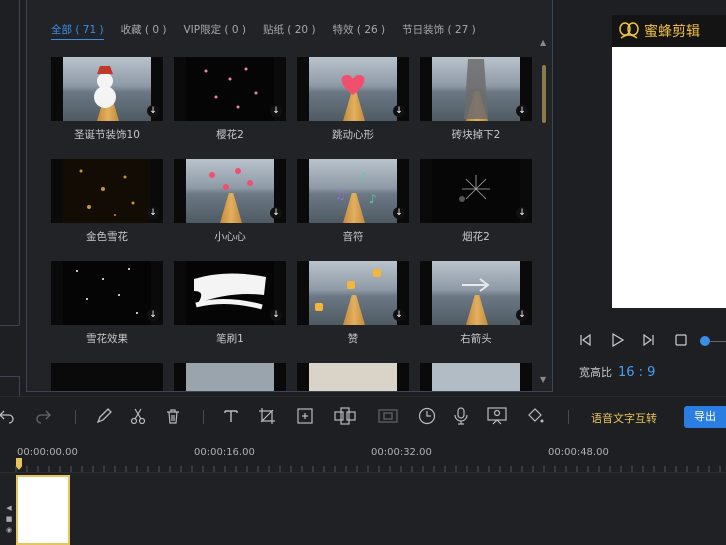 The height and width of the screenshot is (545, 726). I want to click on track-controls: ◀ ■ ◉, so click(9, 519).